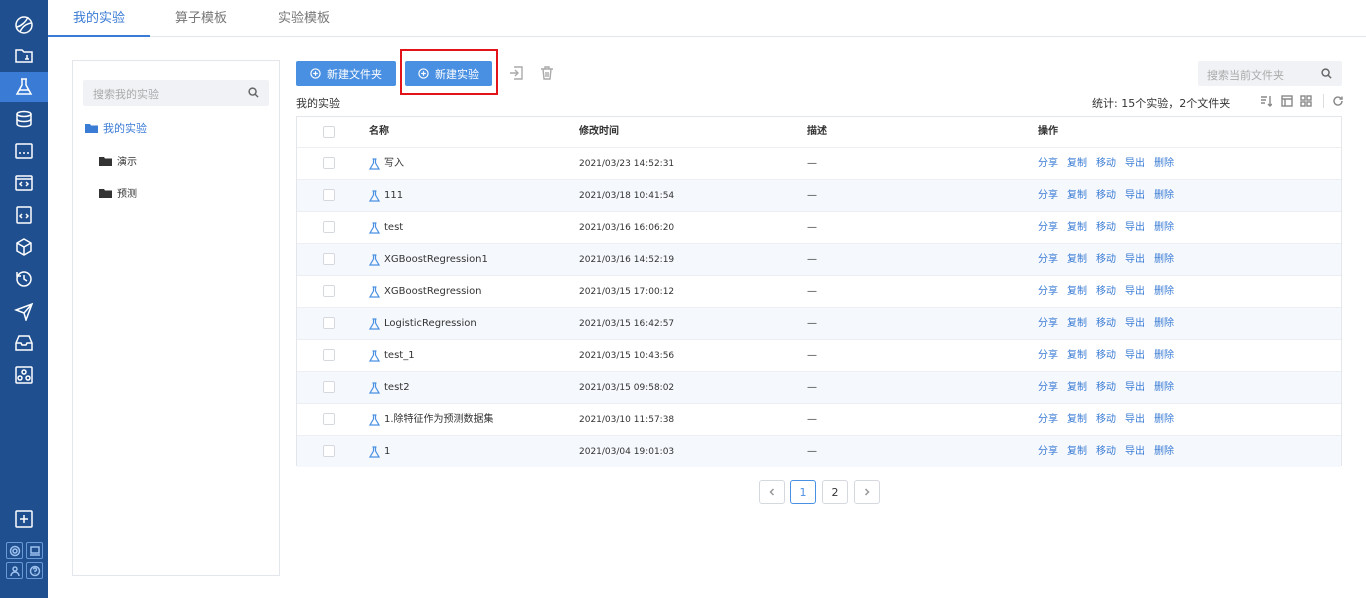 This screenshot has height=598, width=1366. I want to click on table-row: 写入 2021/03/23 14:52:31 — 分享 复制 移动 导出 删除, so click(819, 163).